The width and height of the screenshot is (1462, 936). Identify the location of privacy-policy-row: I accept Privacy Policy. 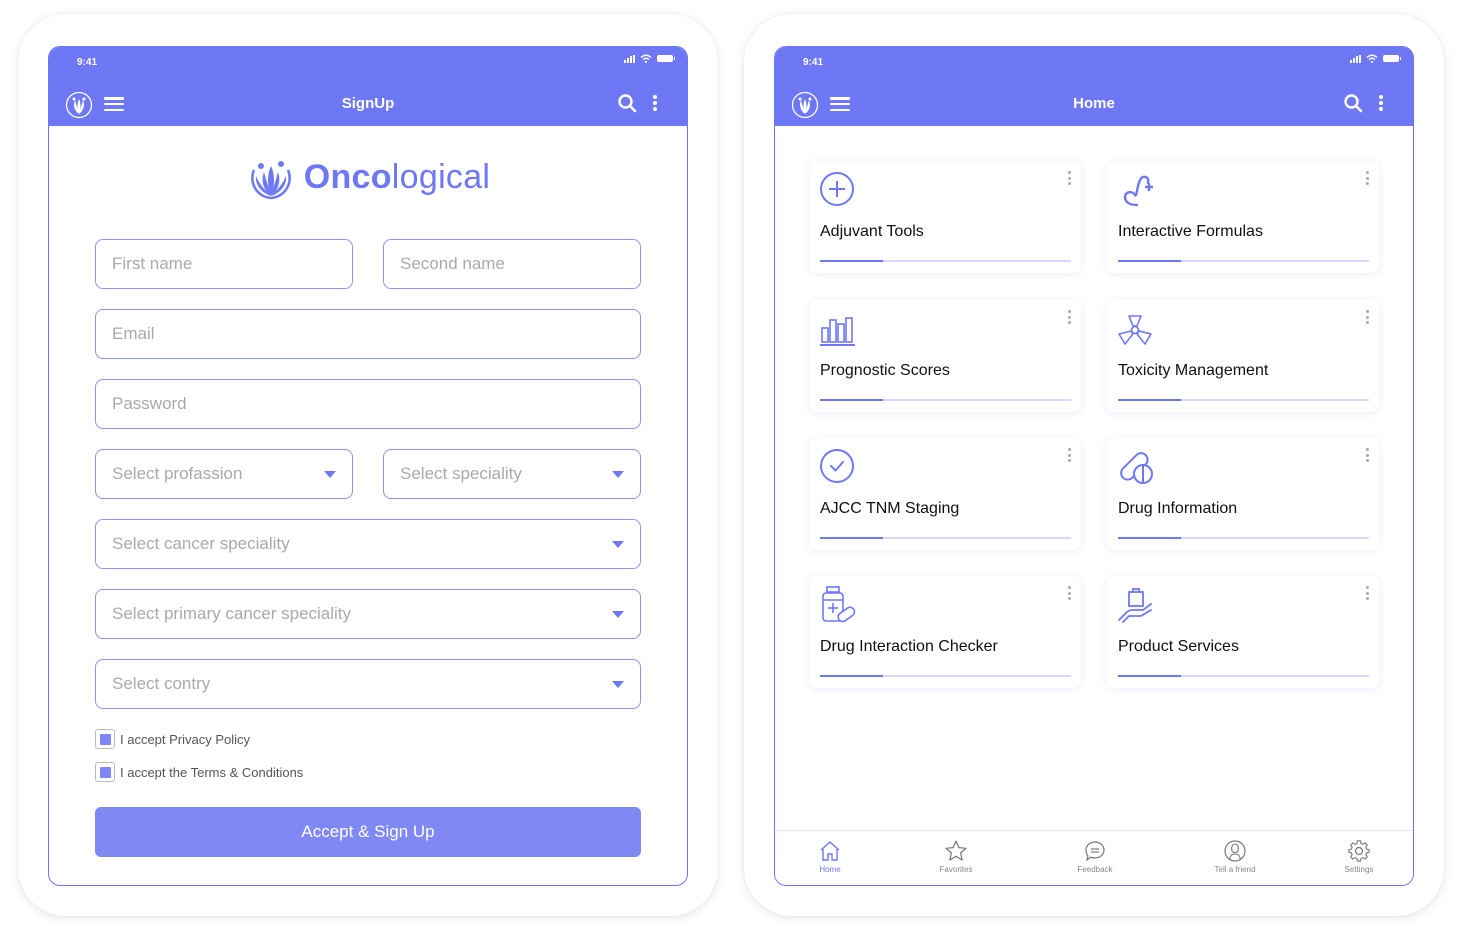
(172, 739).